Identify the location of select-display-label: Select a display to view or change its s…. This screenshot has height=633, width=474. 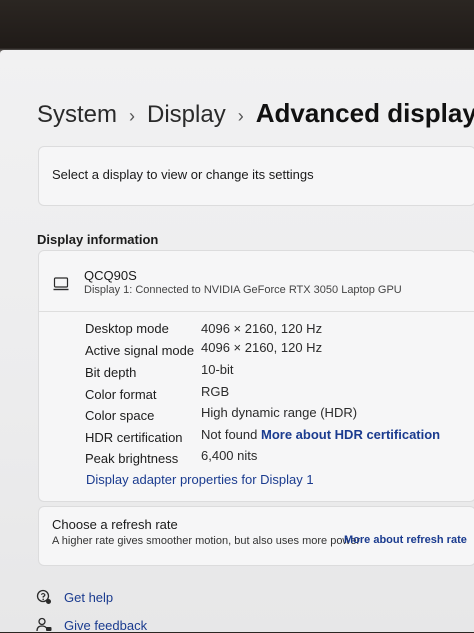
(183, 174).